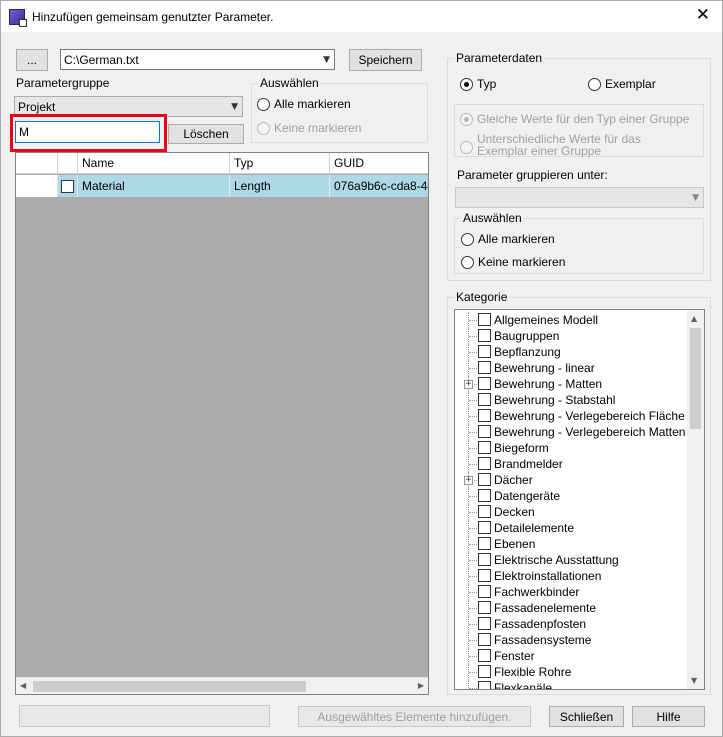  Describe the element at coordinates (280, 163) in the screenshot. I see `grid-header-type: Typ` at that location.